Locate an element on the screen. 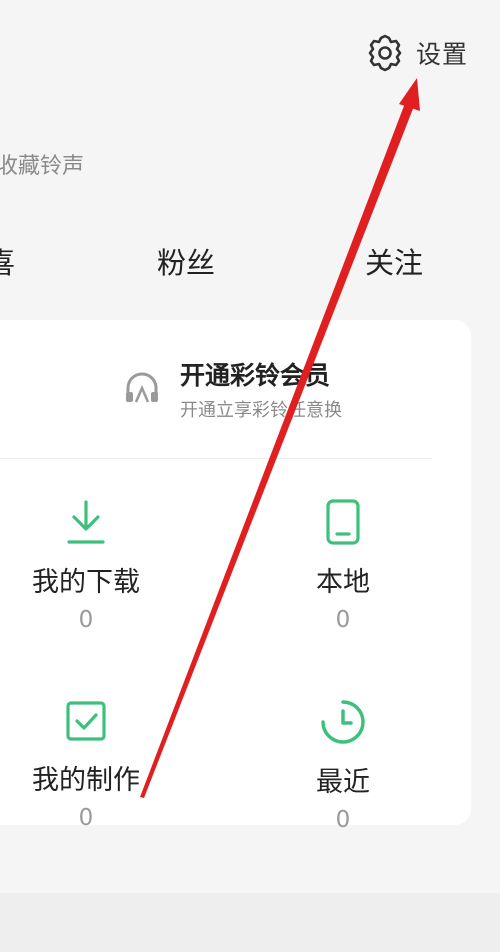 The image size is (500, 952). phone-icon is located at coordinates (343, 522).